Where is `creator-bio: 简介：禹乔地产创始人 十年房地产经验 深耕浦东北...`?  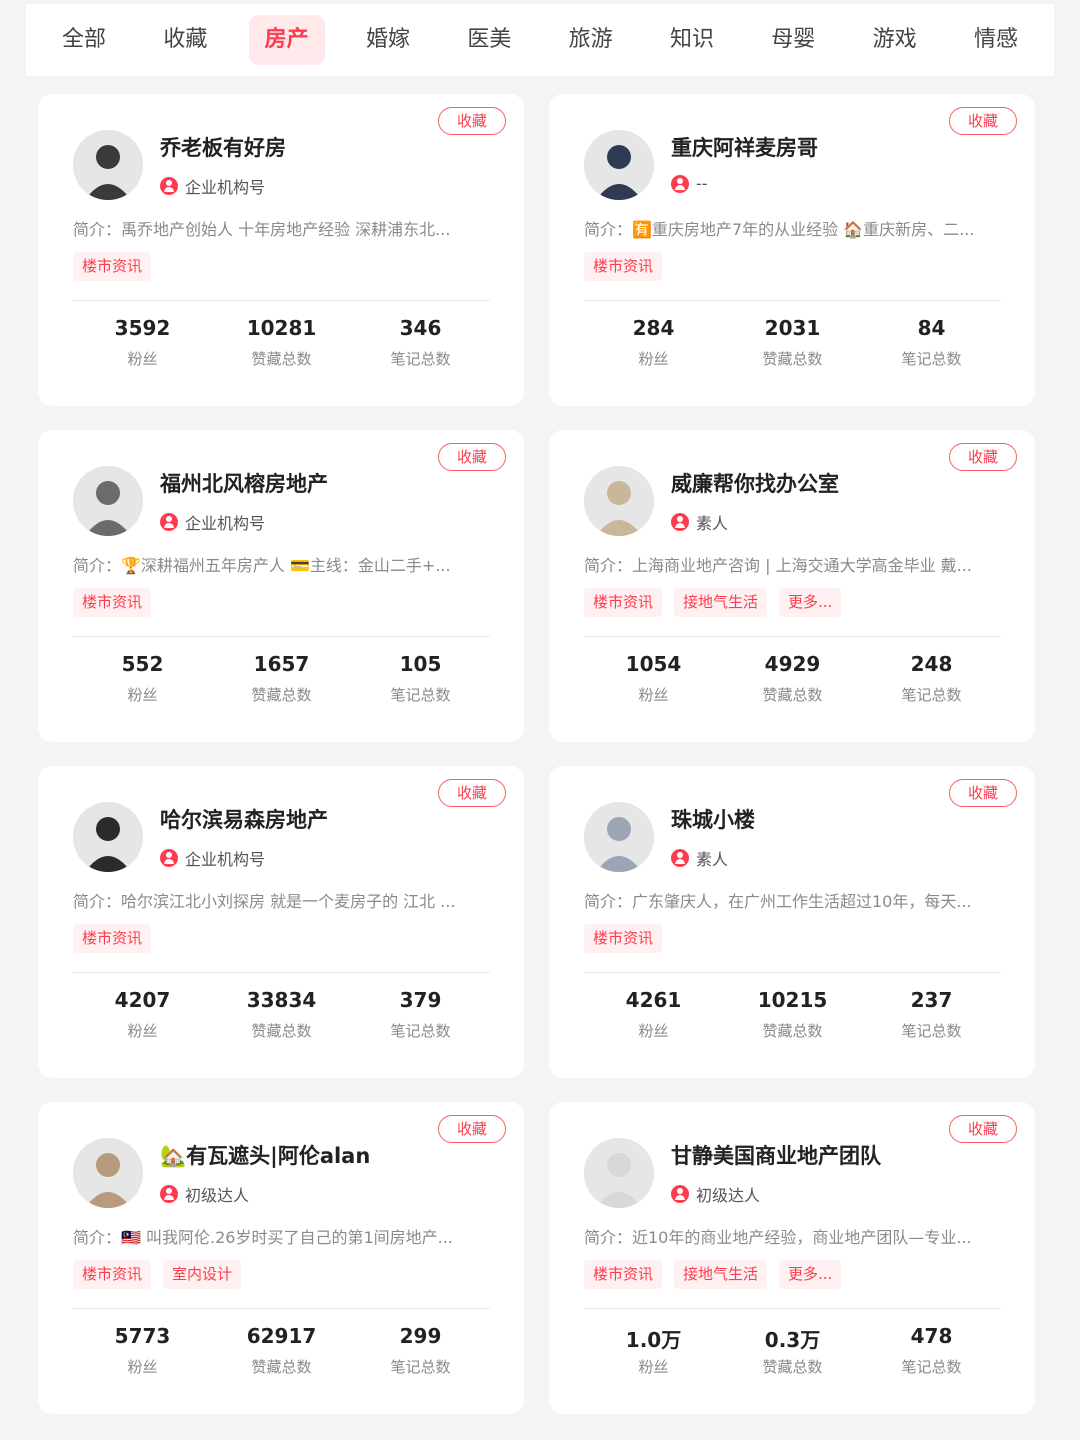
creator-bio: 简介：禹乔地产创始人 十年房地产经验 深耕浦东北... is located at coordinates (262, 229).